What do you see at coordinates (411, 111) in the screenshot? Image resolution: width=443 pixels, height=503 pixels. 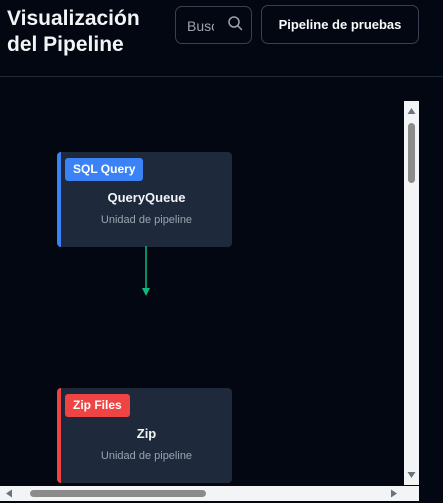 I see `scroll-up-icon` at bounding box center [411, 111].